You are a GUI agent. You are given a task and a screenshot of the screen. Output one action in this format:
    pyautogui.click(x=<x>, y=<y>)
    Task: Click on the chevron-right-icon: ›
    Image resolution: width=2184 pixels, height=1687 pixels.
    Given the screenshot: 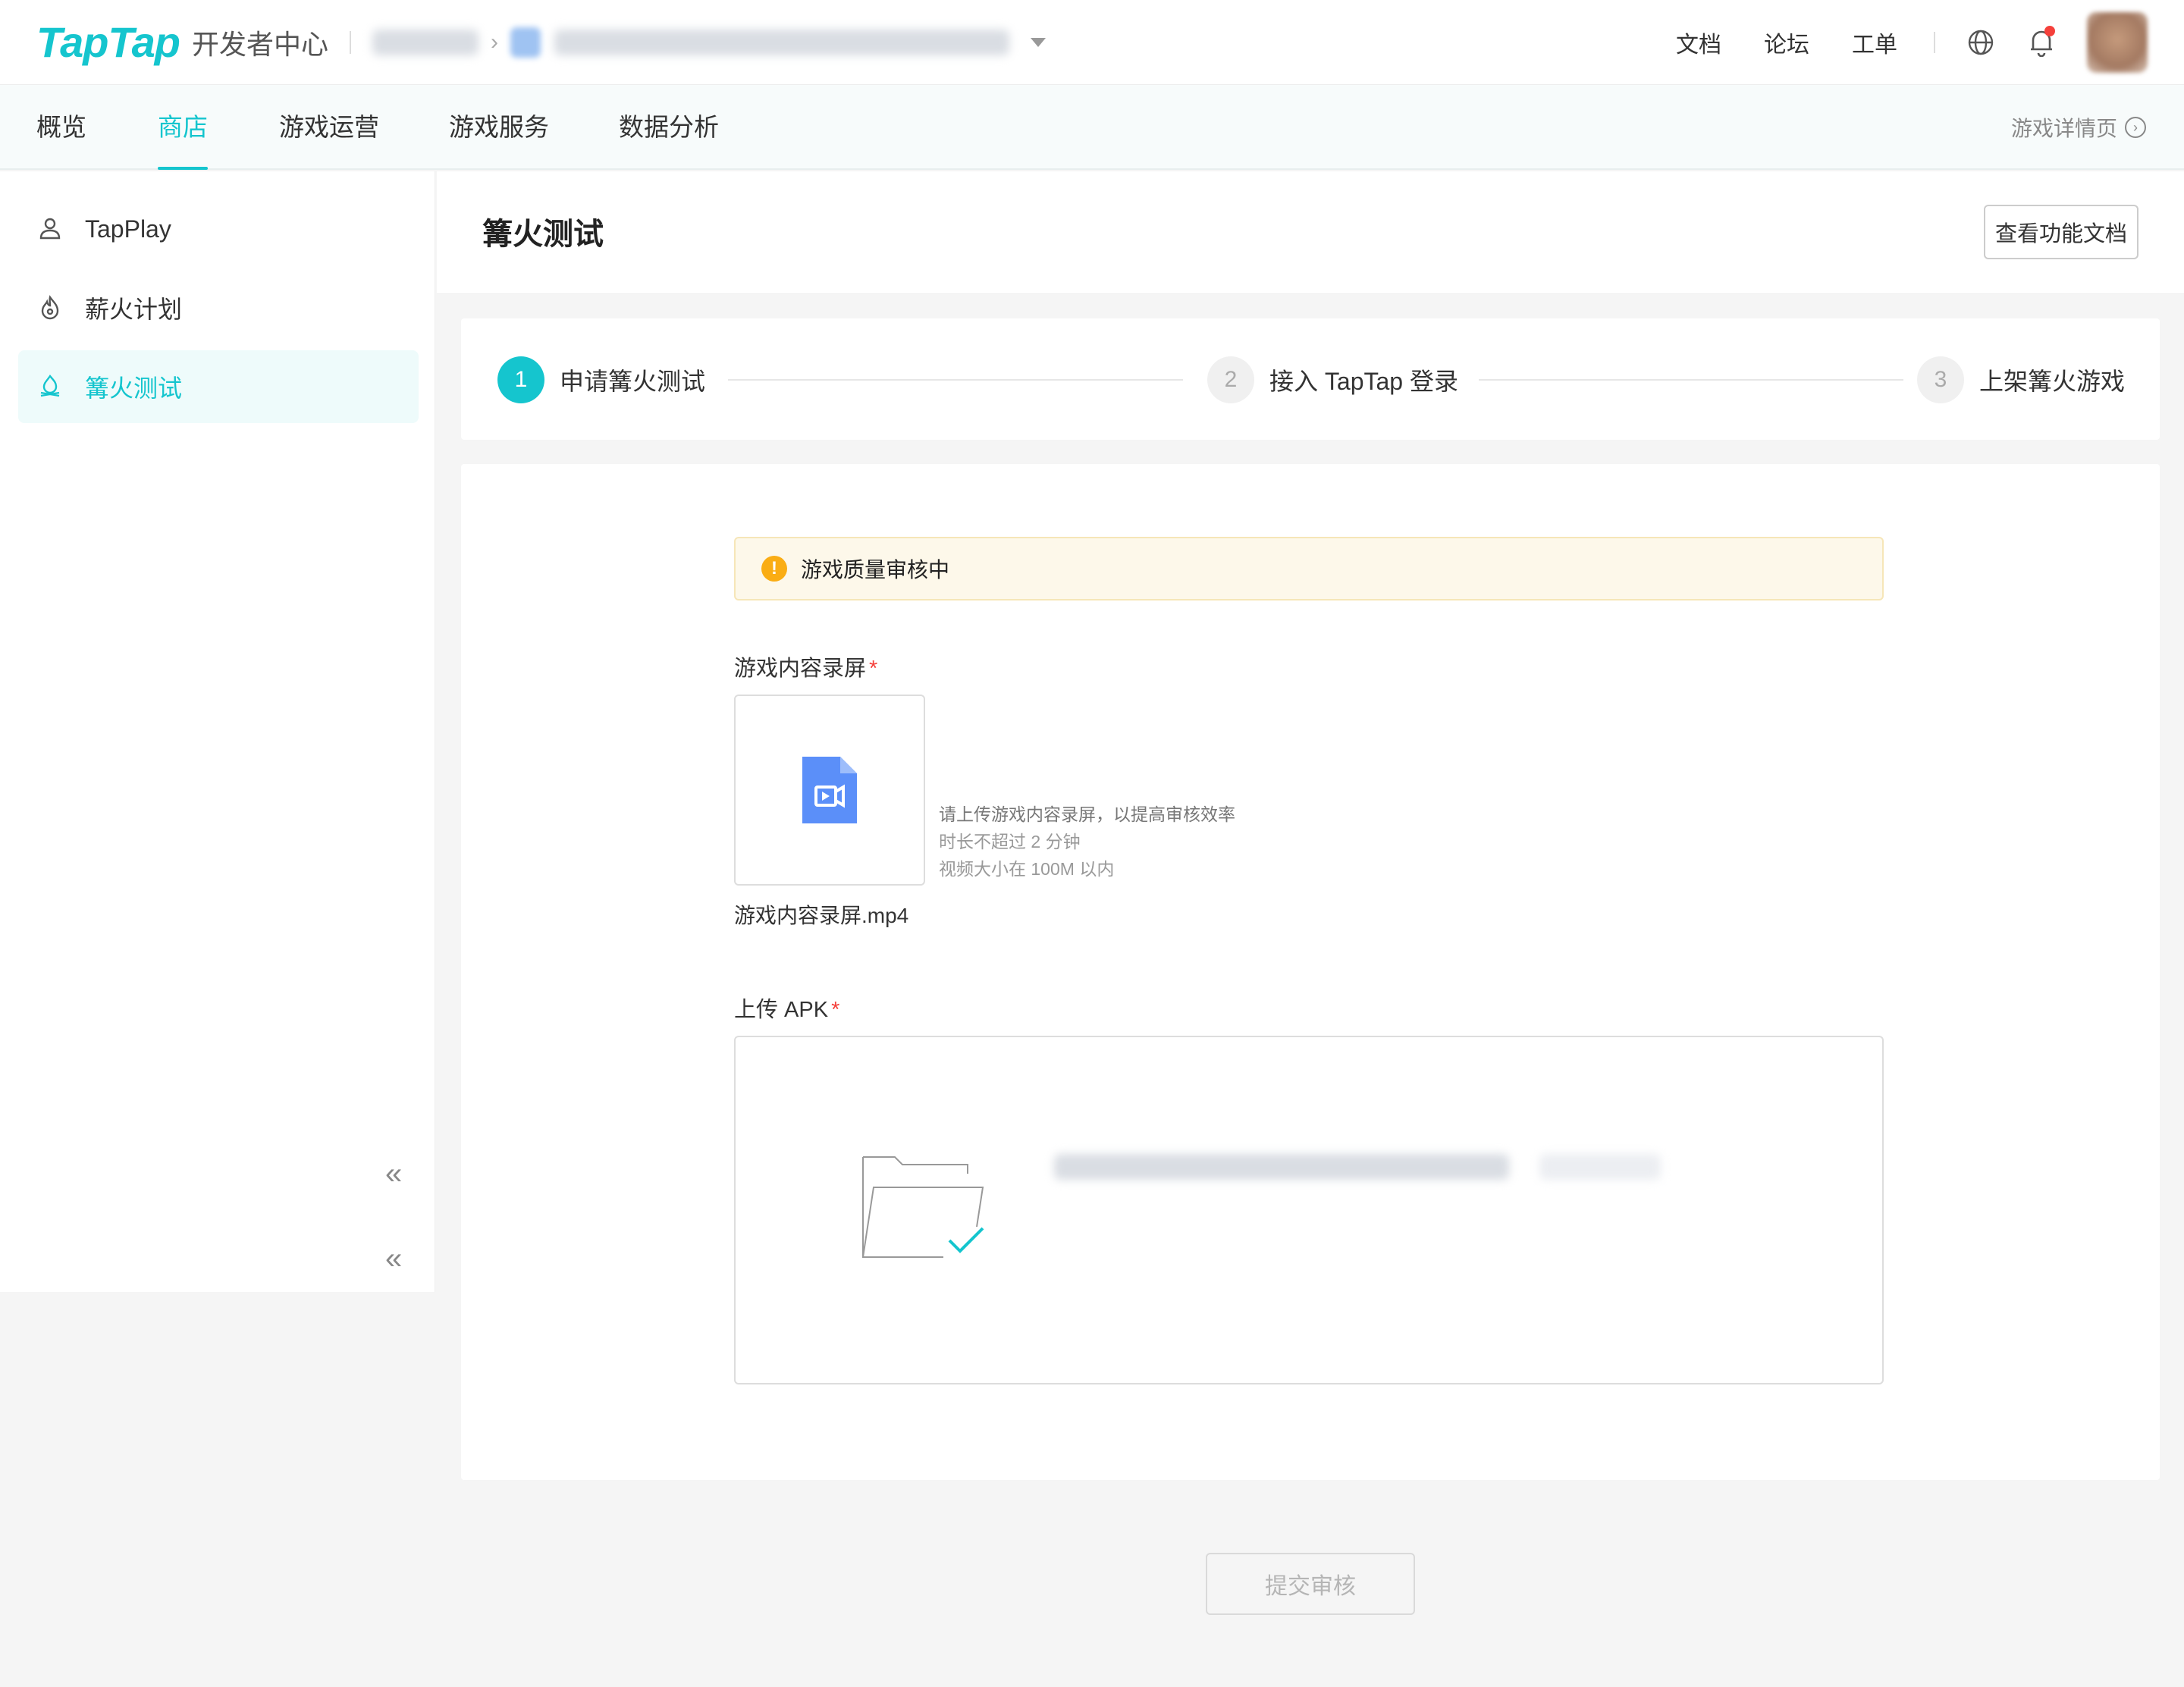 What is the action you would take?
    pyautogui.click(x=494, y=42)
    